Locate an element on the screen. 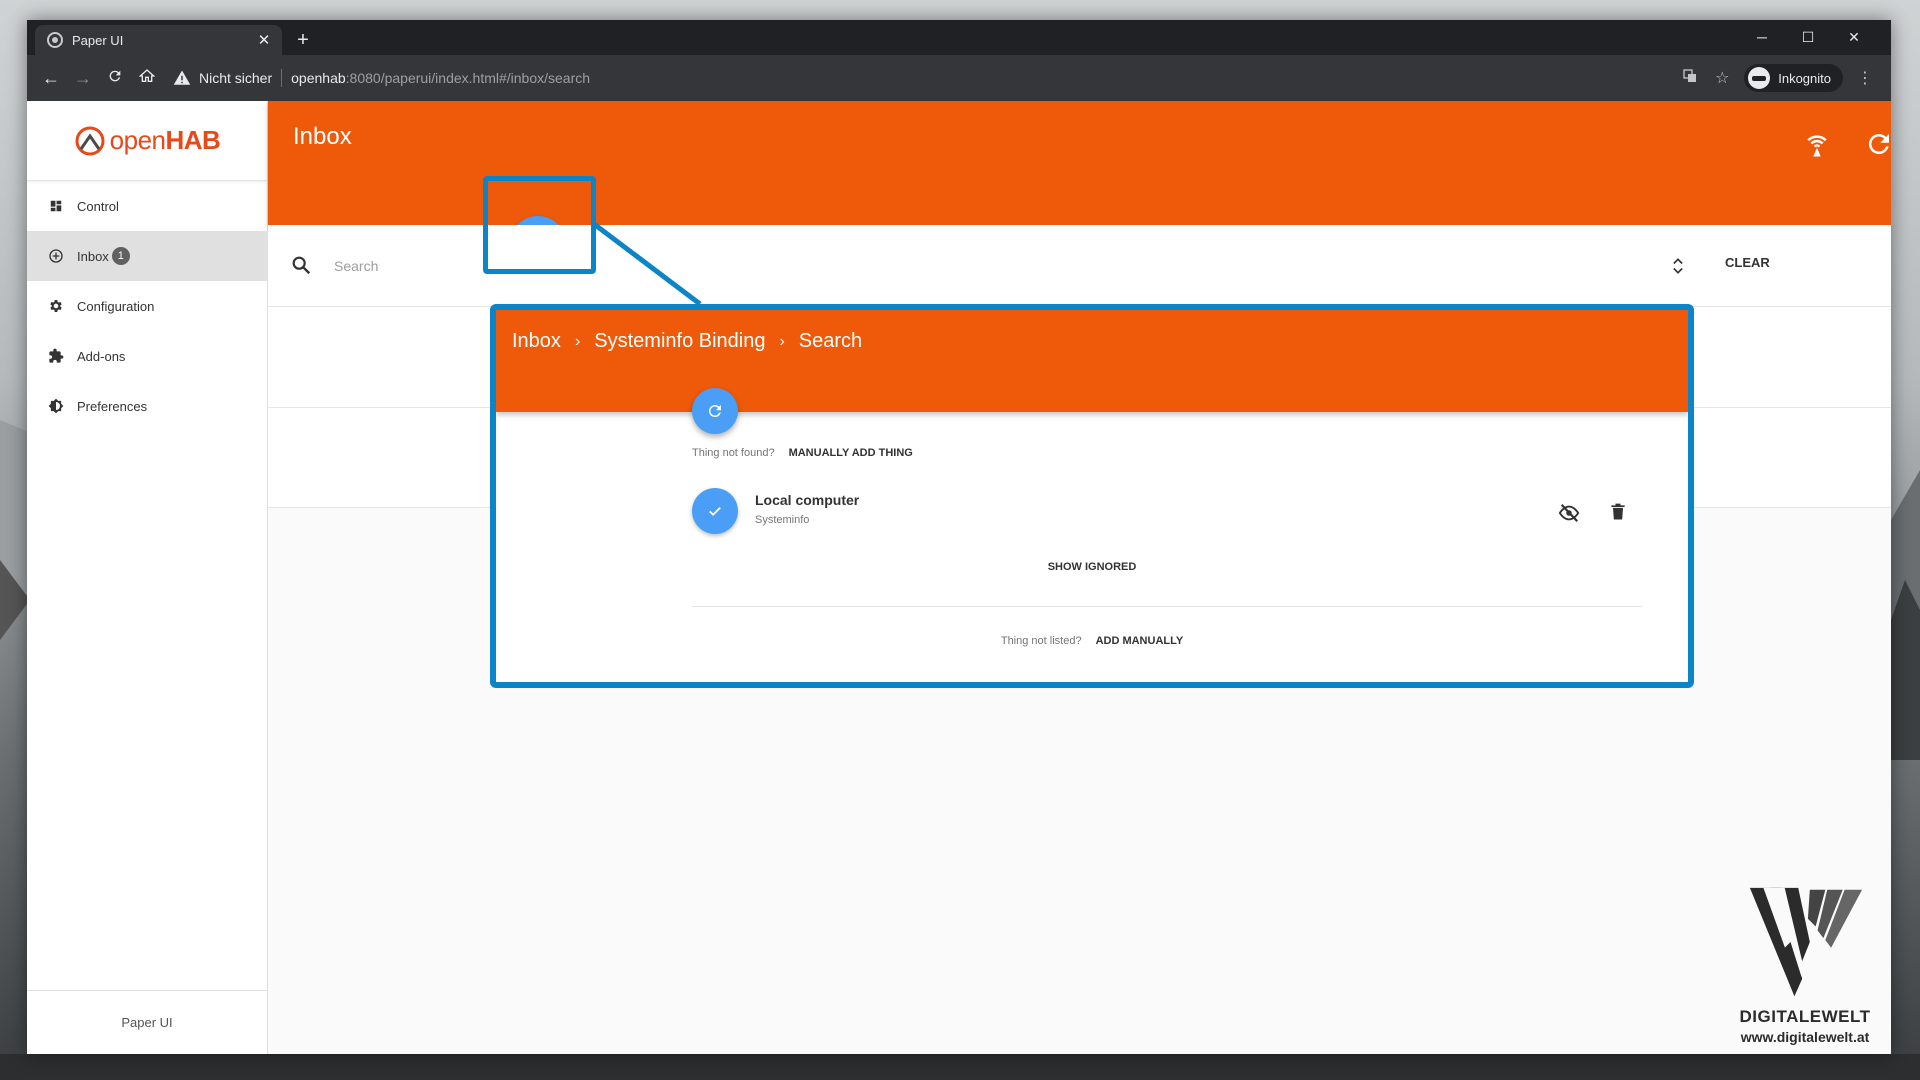 This screenshot has height=1080, width=1920. add-manually-button: ADD MANUALLY is located at coordinates (1140, 641).